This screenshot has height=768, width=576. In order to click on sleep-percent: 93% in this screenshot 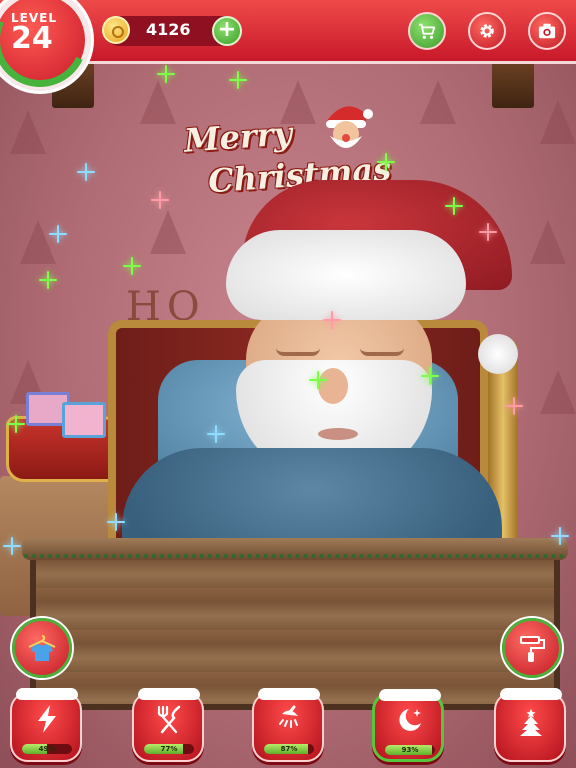, I will do `click(410, 750)`.